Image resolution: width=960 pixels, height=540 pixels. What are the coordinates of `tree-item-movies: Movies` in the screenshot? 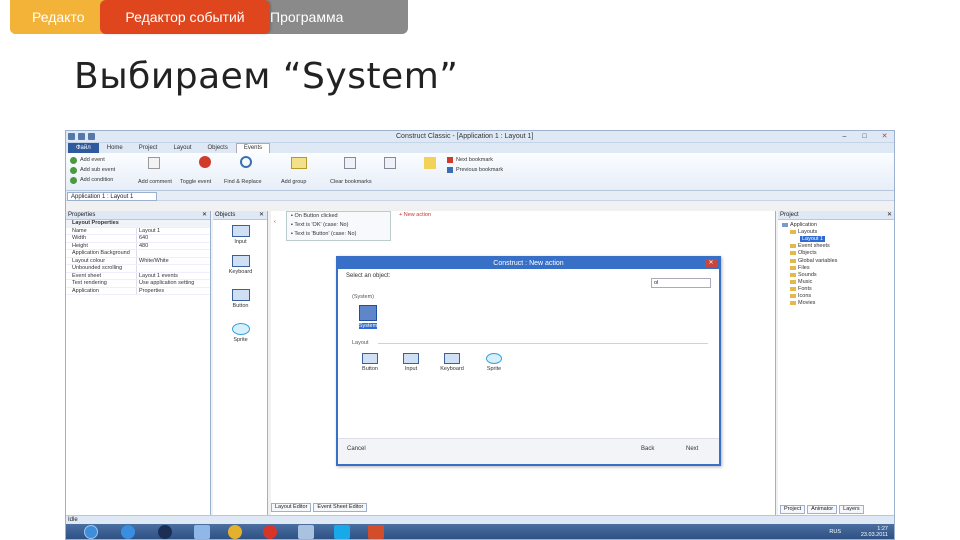 It's located at (802, 303).